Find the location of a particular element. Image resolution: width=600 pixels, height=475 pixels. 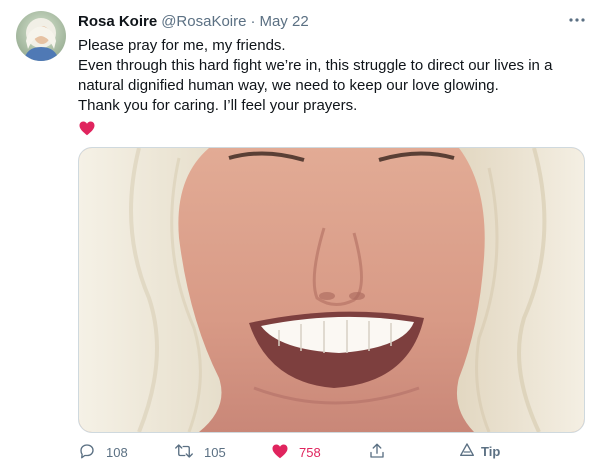

like-button: 758 is located at coordinates (296, 452).